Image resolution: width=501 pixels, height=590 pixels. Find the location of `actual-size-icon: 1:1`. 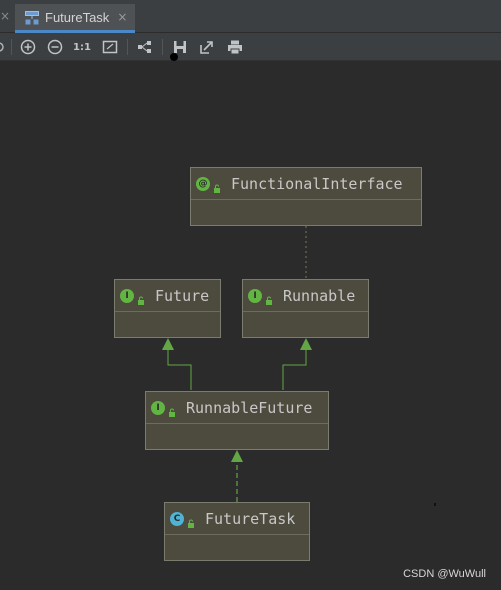

actual-size-icon: 1:1 is located at coordinates (82, 47).